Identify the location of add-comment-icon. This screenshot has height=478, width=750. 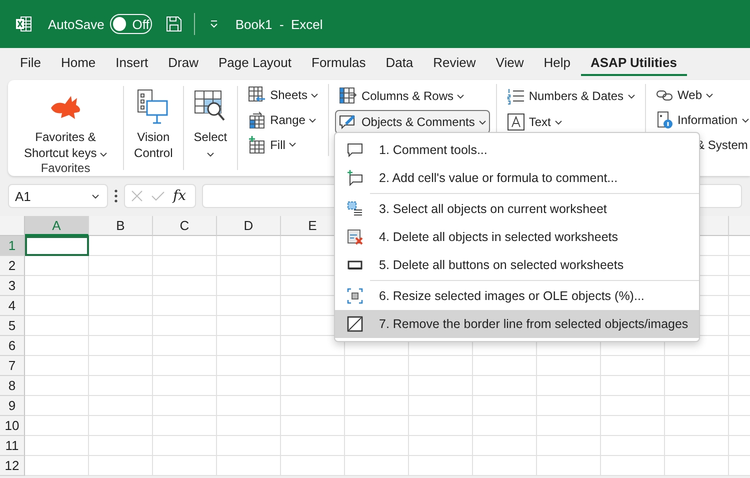
(355, 178).